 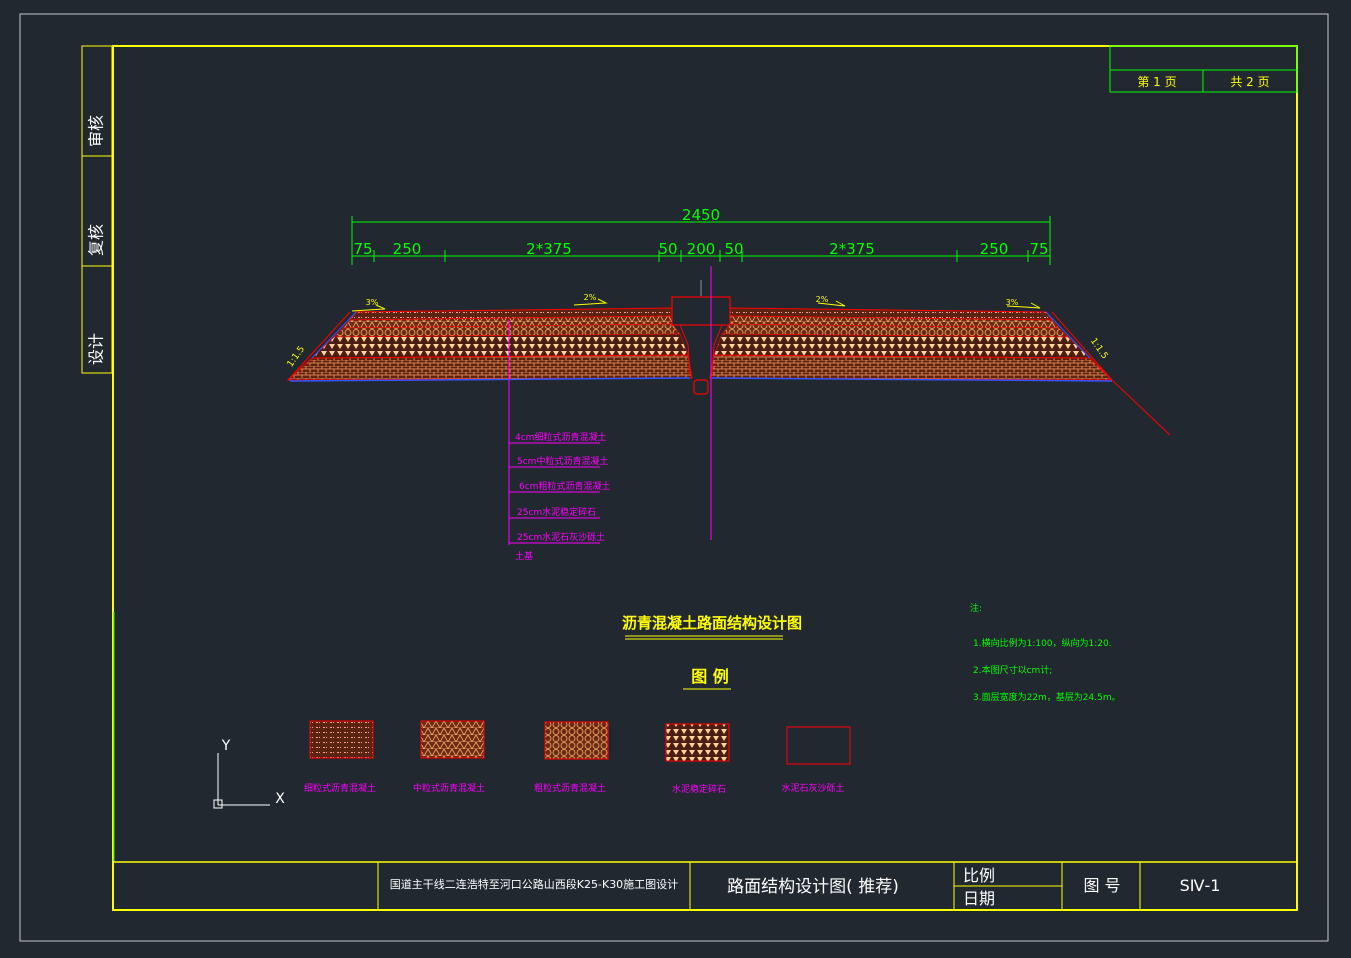 What do you see at coordinates (534, 884) in the screenshot?
I see `project-name: 国道主干线二连浩特至河口公路山西段K25-K30施工图设计` at bounding box center [534, 884].